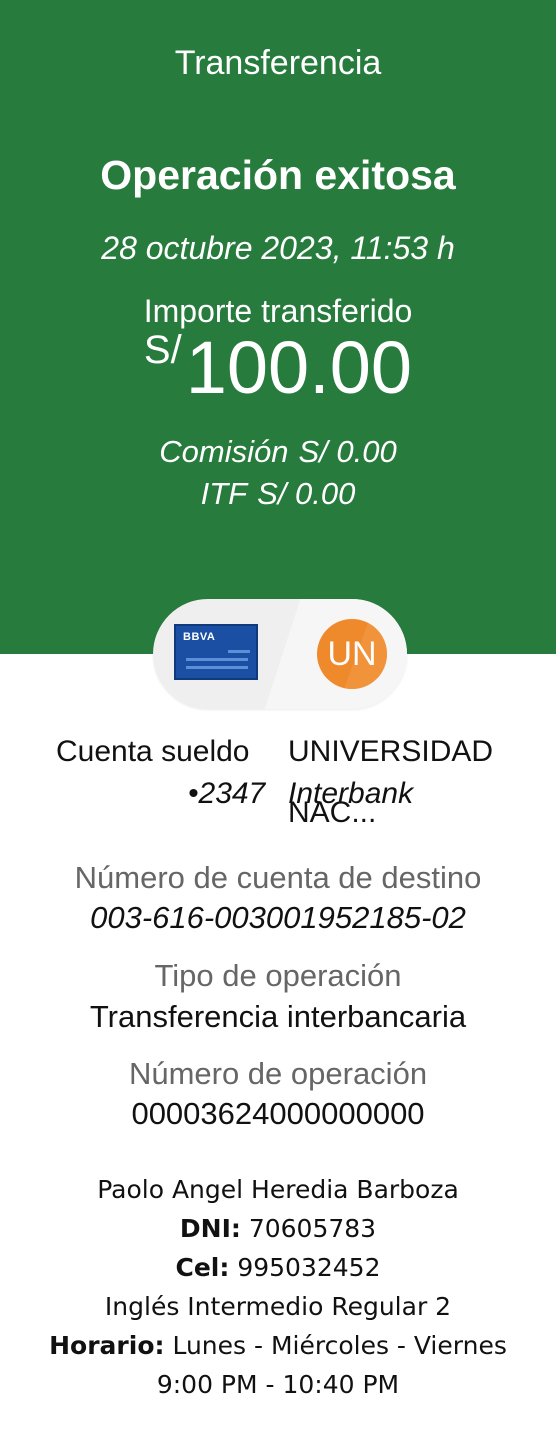 This screenshot has width=556, height=1443. Describe the element at coordinates (278, 1113) in the screenshot. I see `operation-number-value: 00003624000000000` at that location.